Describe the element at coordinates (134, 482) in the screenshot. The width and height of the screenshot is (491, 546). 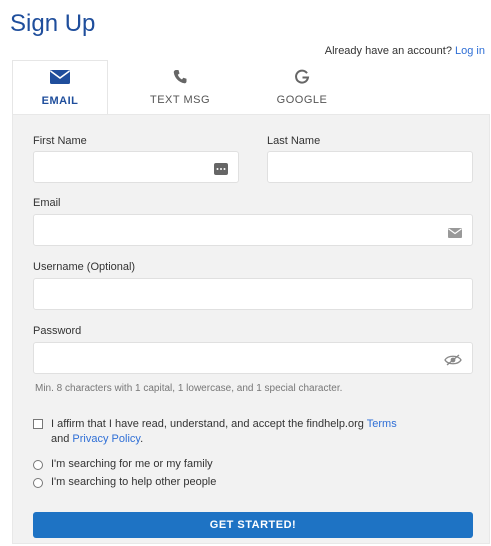
I see `radio-others-label: I'm searching to help other people` at that location.